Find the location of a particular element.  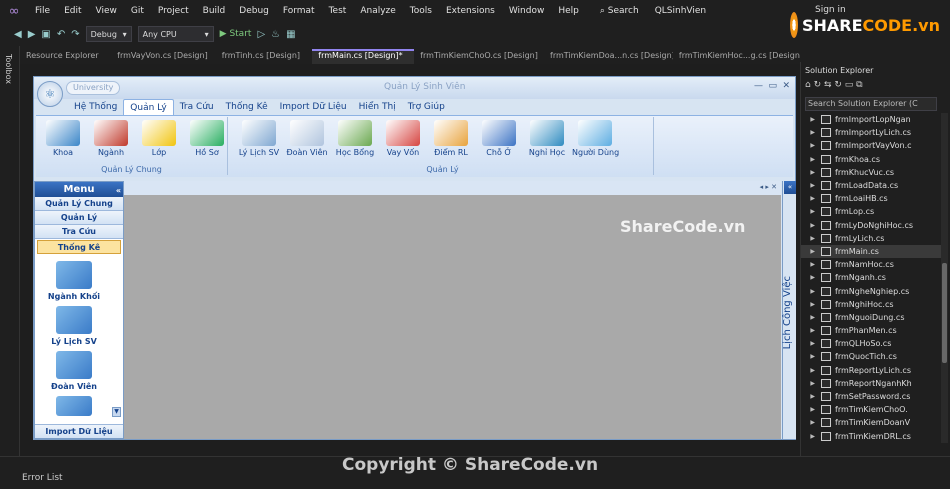

doc-tab: frmTimKiemChoO.cs [Design] is located at coordinates (479, 56).